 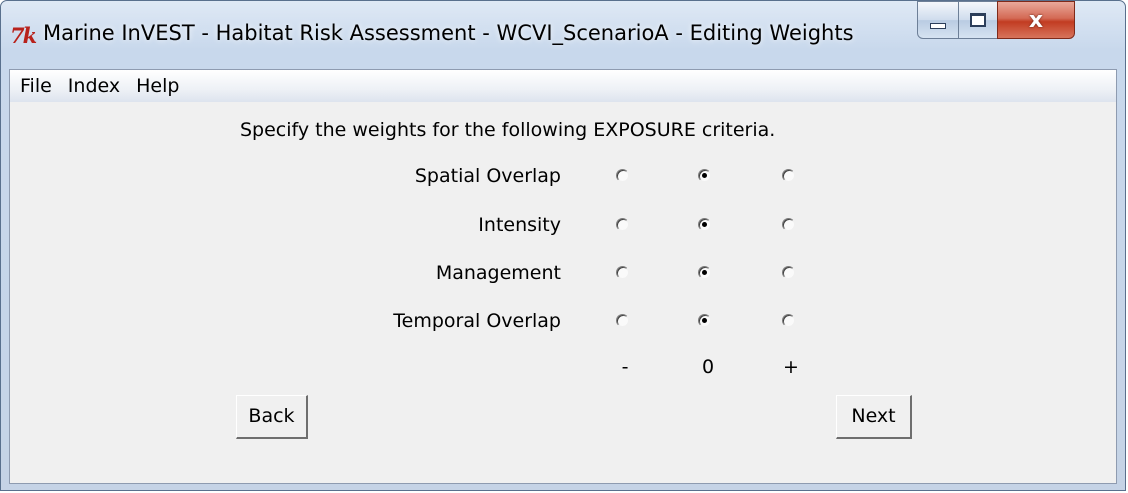 I want to click on radio-intensity-minus, so click(x=622, y=224).